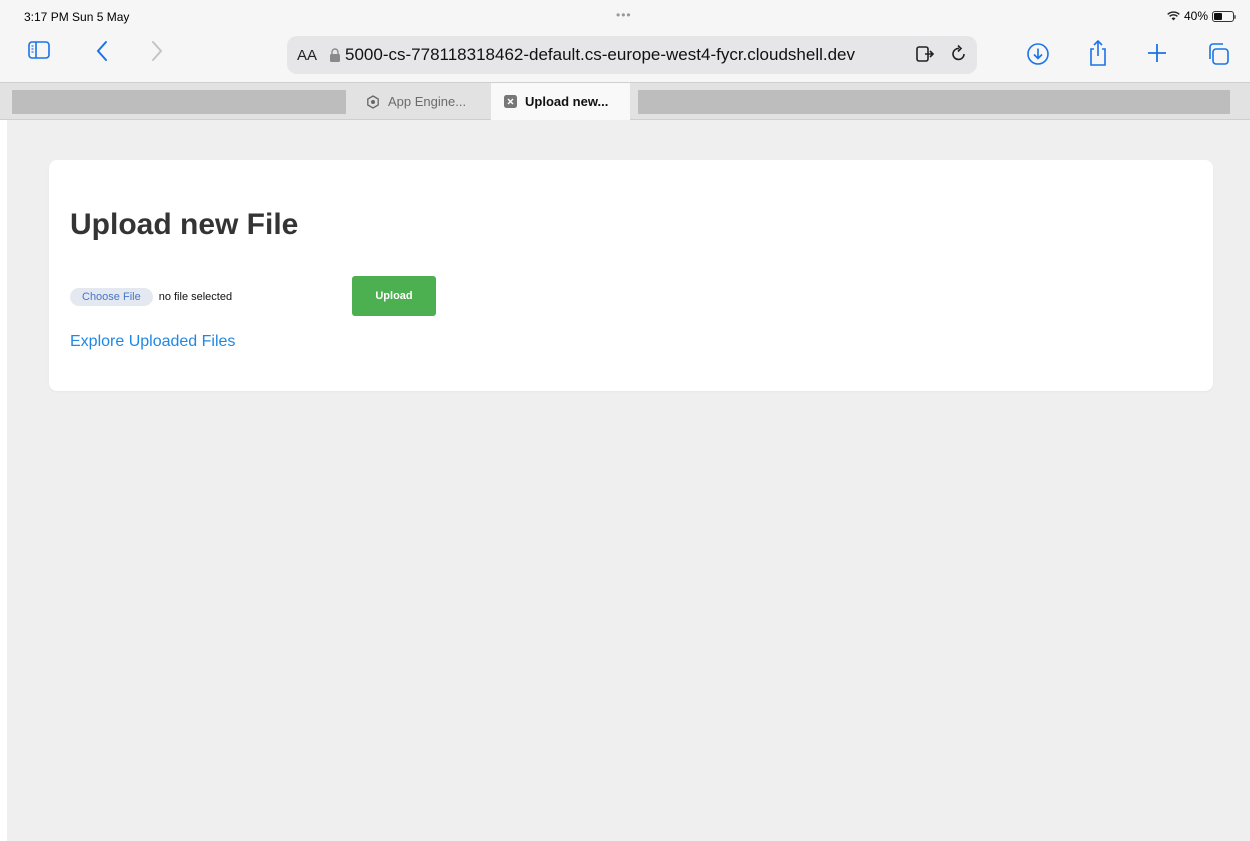  What do you see at coordinates (959, 54) in the screenshot?
I see `reload-icon` at bounding box center [959, 54].